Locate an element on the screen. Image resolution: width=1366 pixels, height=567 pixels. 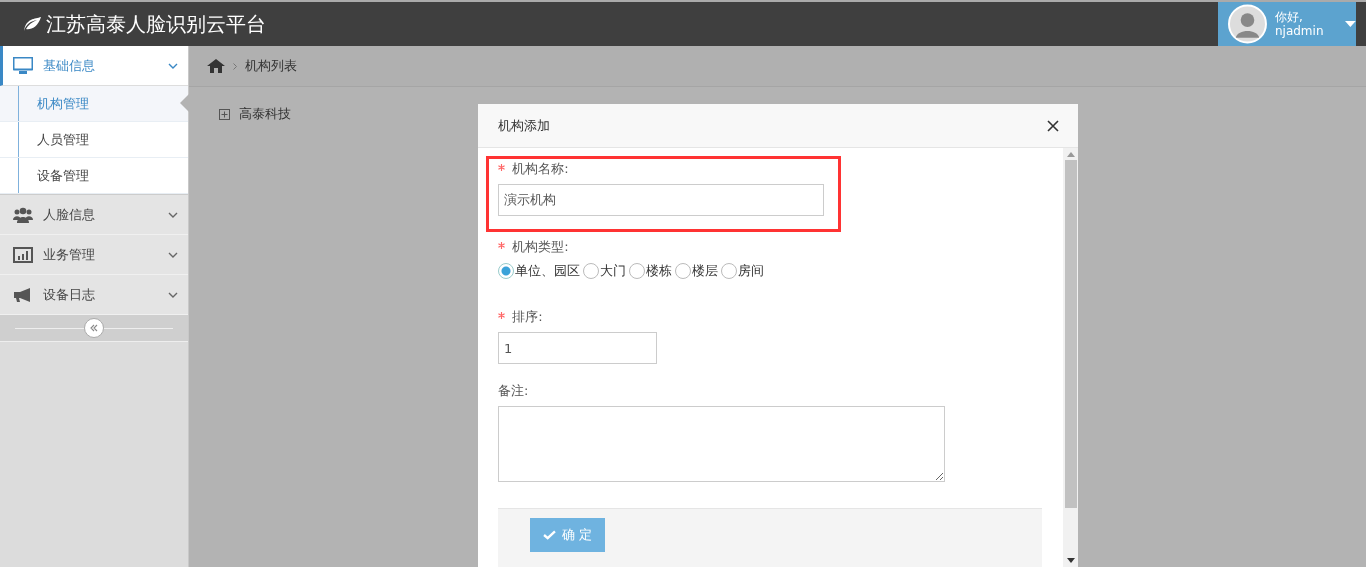
home-icon is located at coordinates (216, 66).